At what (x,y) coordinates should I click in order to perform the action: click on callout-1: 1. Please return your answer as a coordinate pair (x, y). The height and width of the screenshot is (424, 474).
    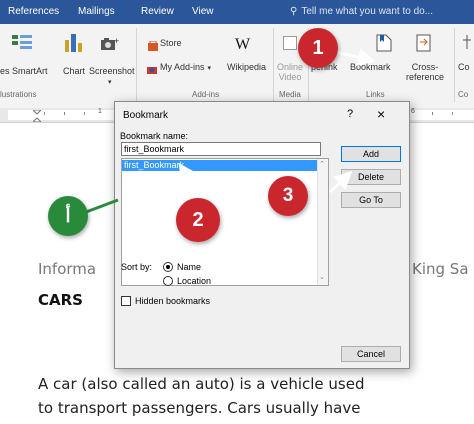
    Looking at the image, I should click on (318, 48).